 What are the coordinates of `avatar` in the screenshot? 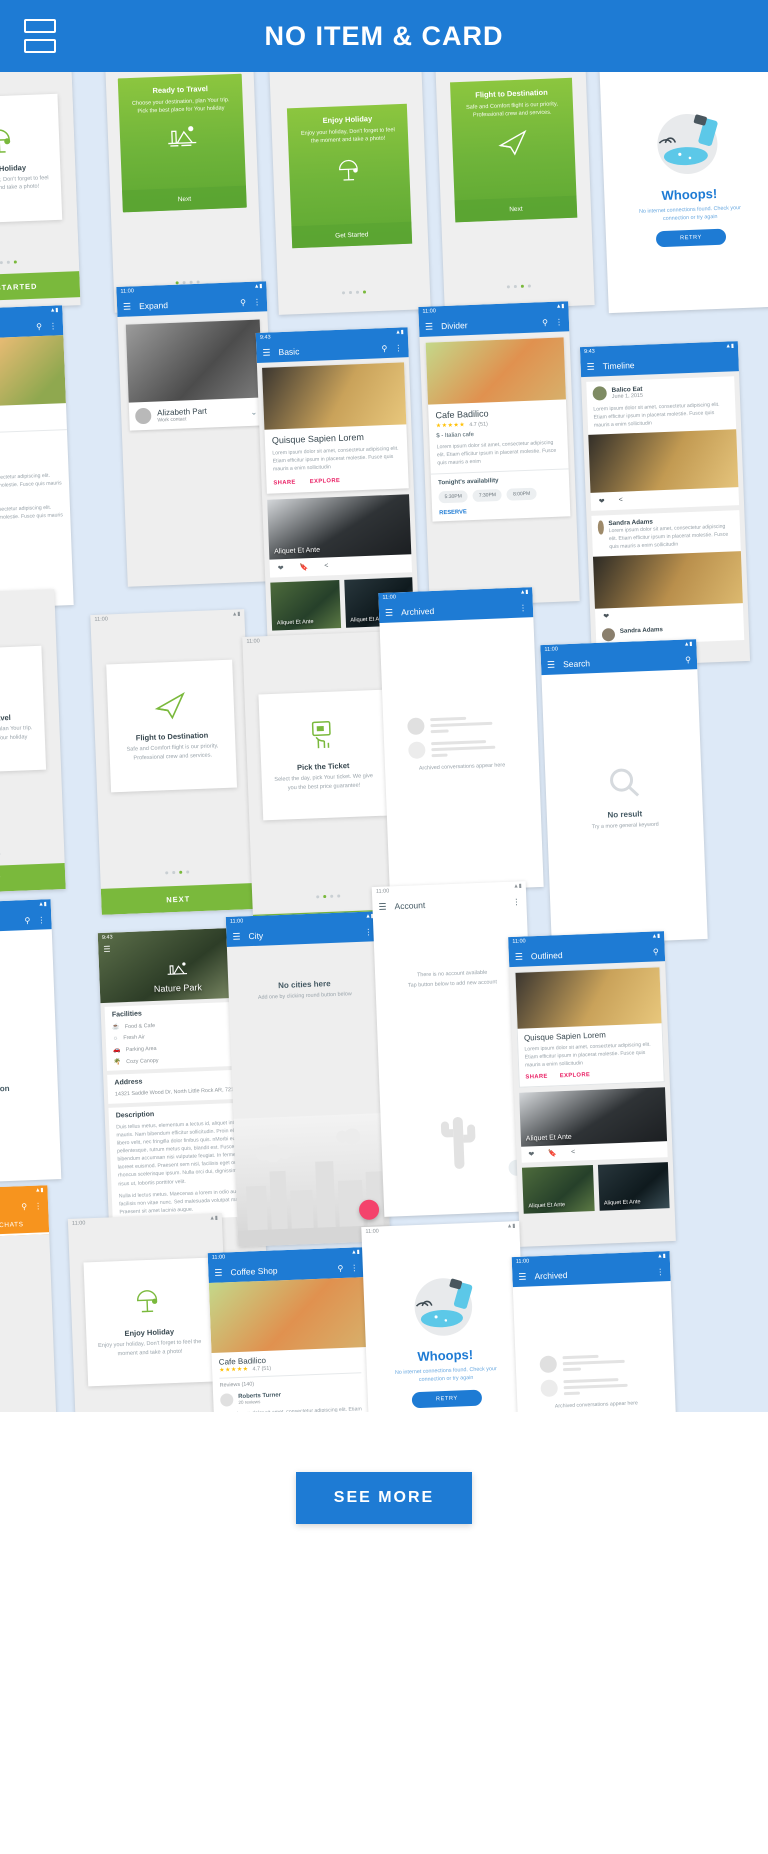 It's located at (143, 416).